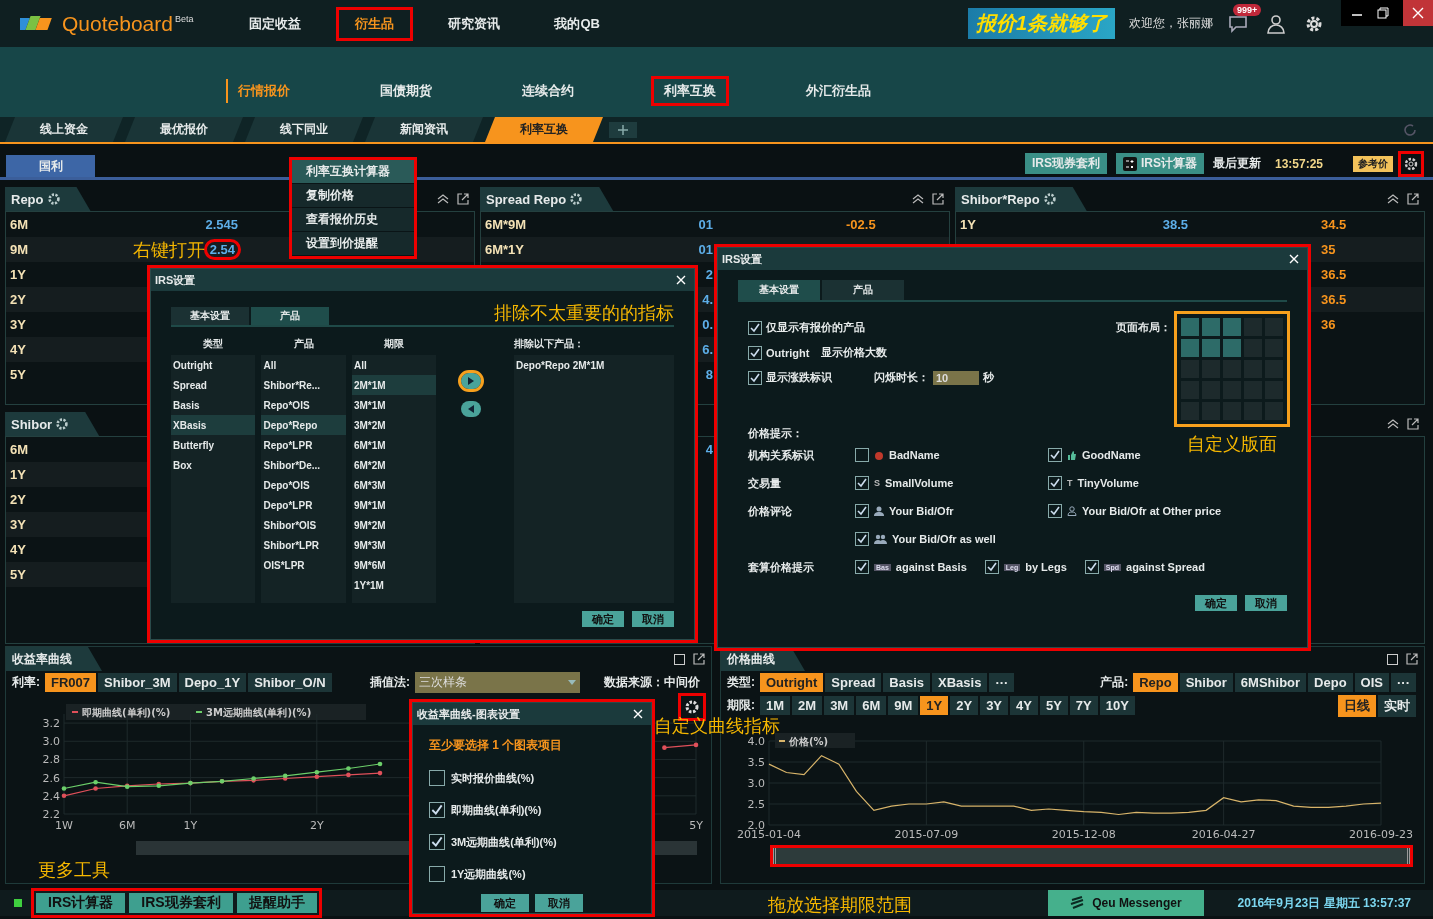 The image size is (1433, 919). Describe the element at coordinates (126, 712) in the screenshot. I see `legend-label: 即期曲线(单利)(%)` at that location.